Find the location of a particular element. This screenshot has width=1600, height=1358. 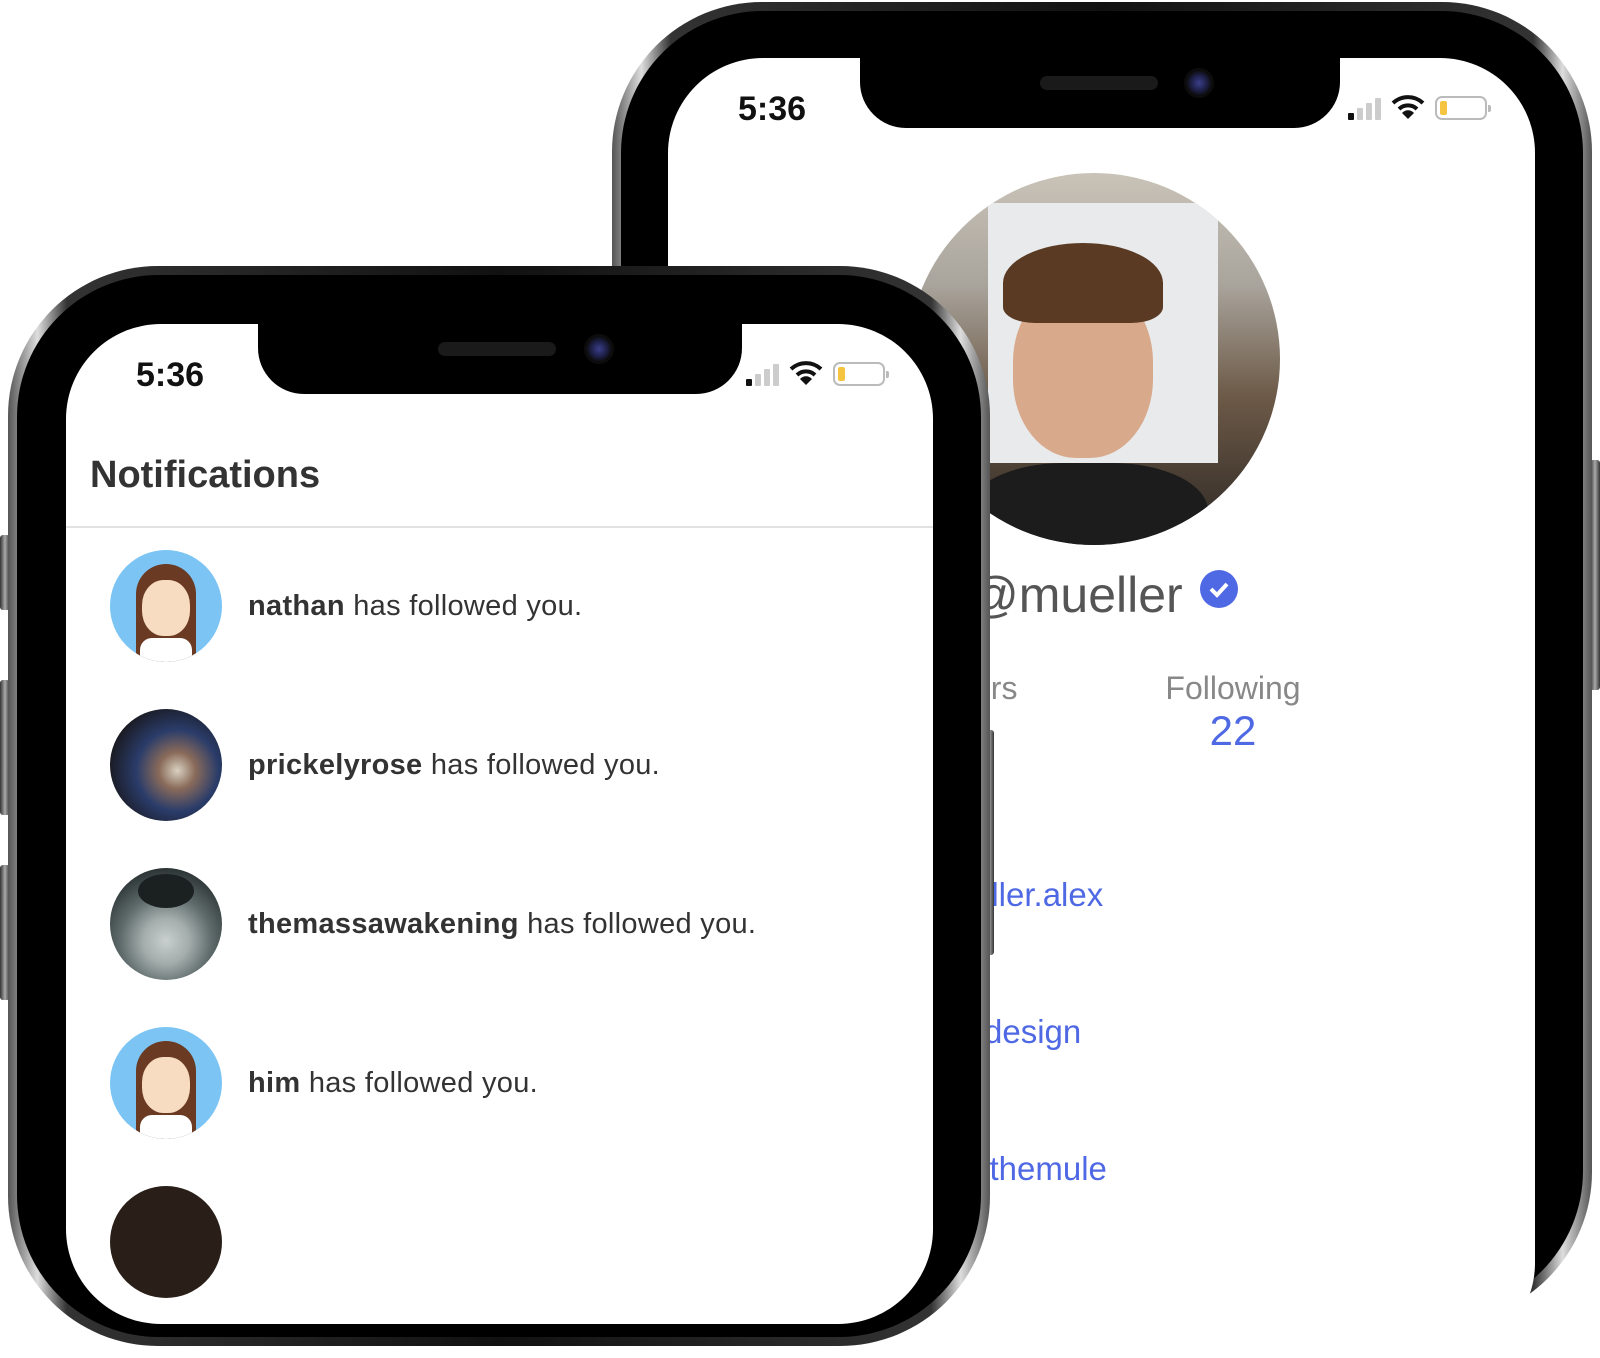

page-title: Notifications is located at coordinates (205, 475).